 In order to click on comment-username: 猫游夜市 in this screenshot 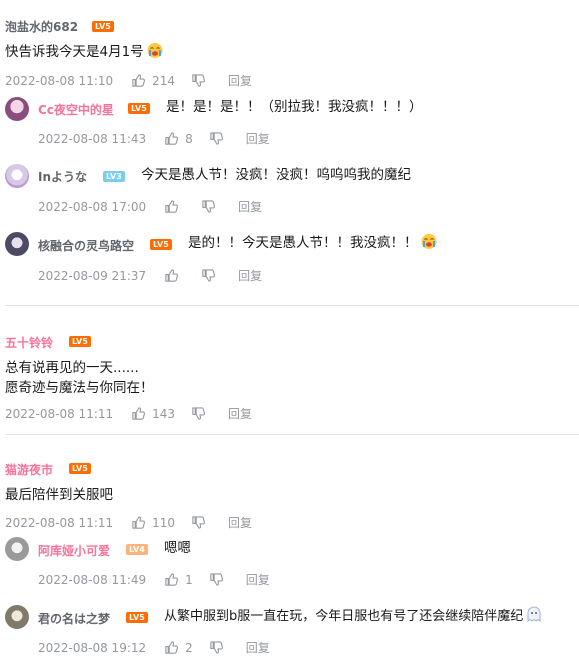, I will do `click(29, 469)`.